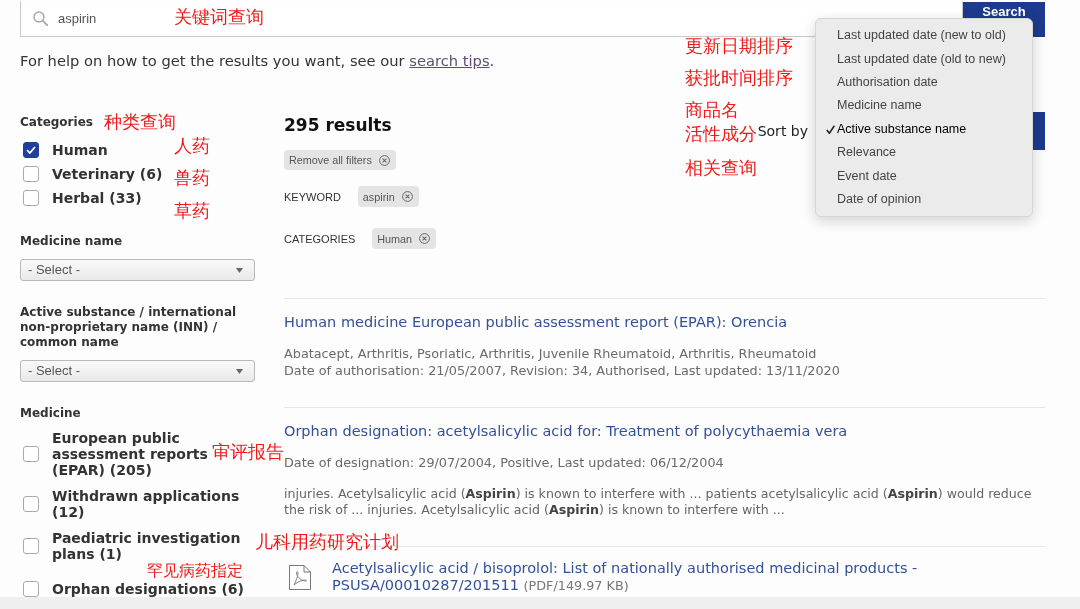 This screenshot has height=609, width=1080. Describe the element at coordinates (129, 327) in the screenshot. I see `filter-heading: Active substance / international non-proprietary name (INN) / common name` at that location.